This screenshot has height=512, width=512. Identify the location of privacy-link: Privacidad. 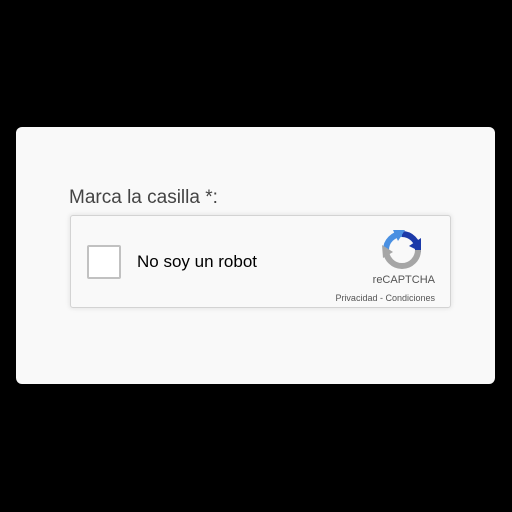
(356, 298).